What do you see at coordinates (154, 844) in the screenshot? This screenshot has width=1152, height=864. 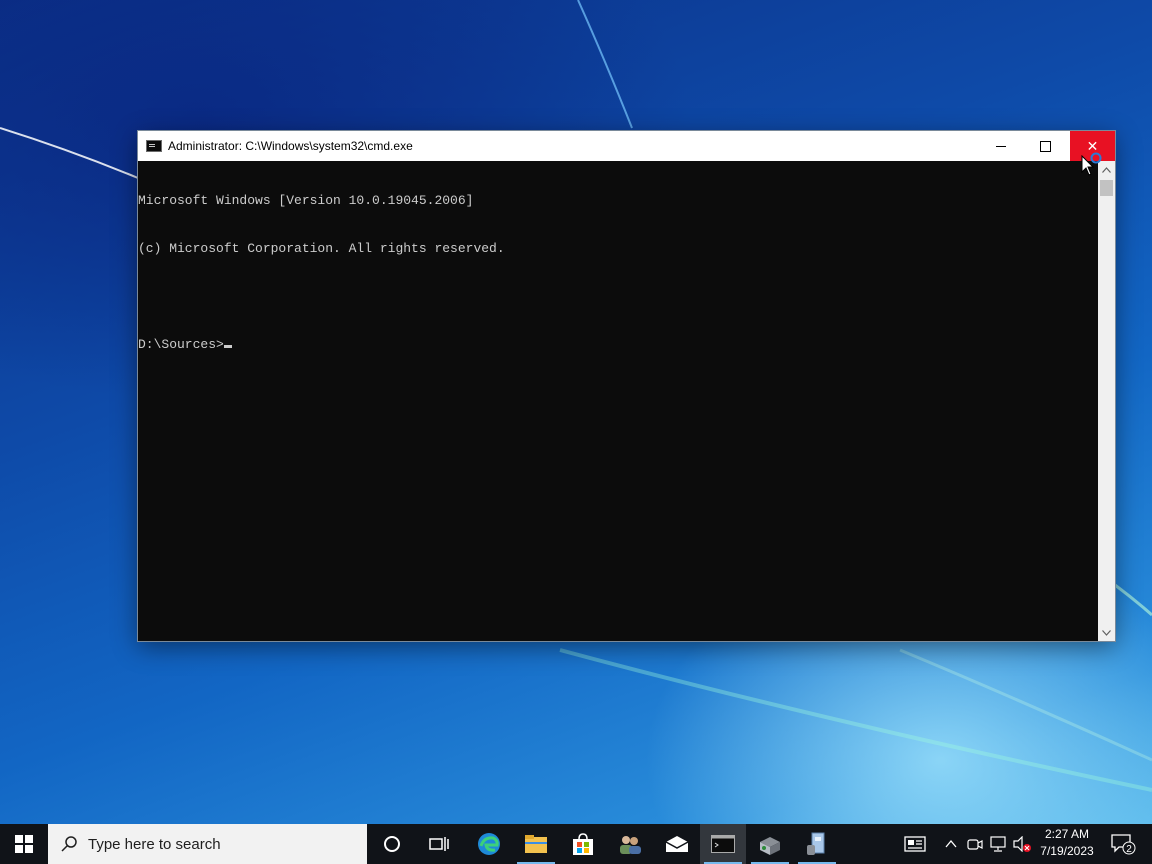 I see `search-placeholder: Type here to search` at bounding box center [154, 844].